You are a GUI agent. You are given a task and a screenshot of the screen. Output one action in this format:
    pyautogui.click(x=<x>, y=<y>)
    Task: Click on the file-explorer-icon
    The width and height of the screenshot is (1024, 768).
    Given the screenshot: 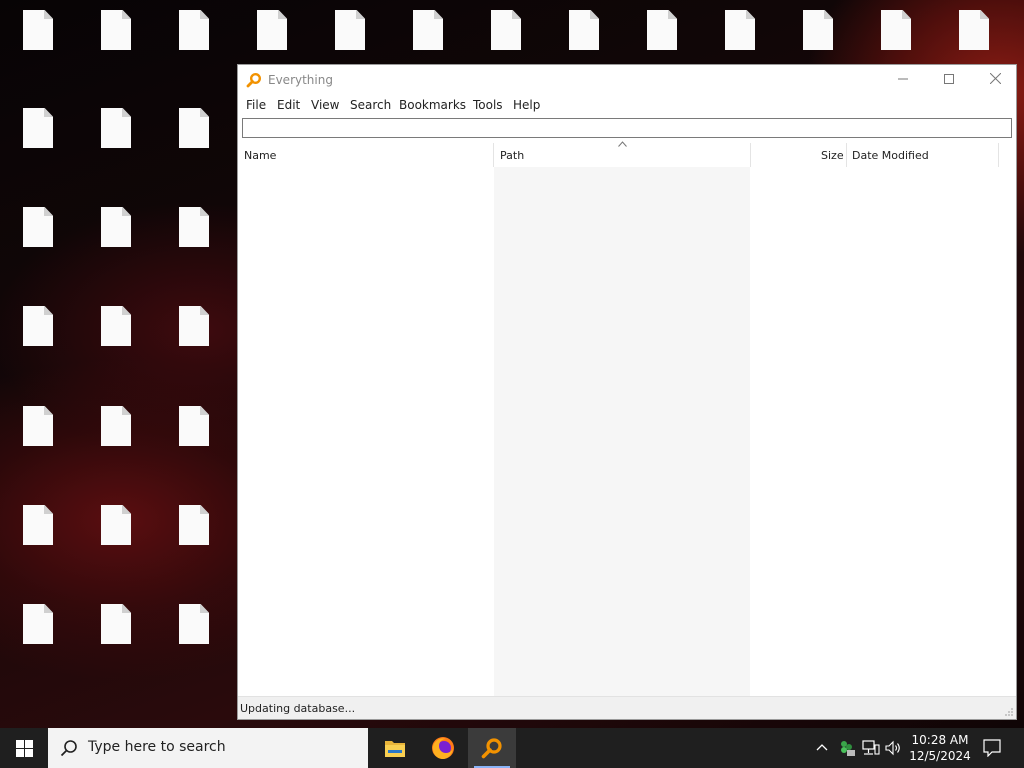 What is the action you would take?
    pyautogui.click(x=395, y=749)
    